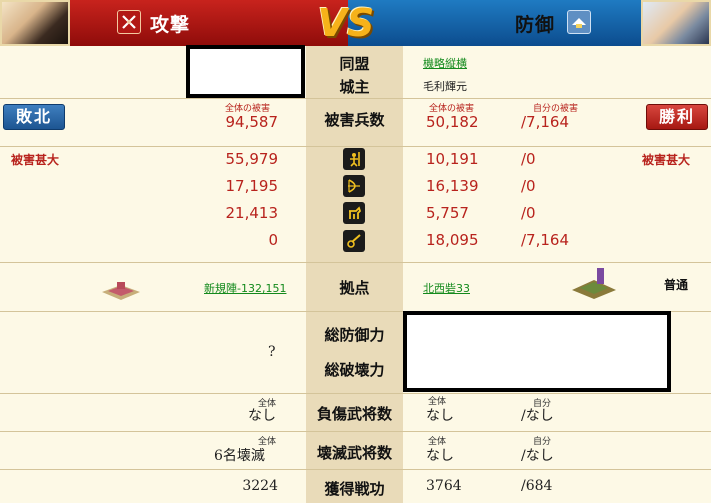  Describe the element at coordinates (666, 160) in the screenshot. I see `defender-severity: 被害甚大` at that location.